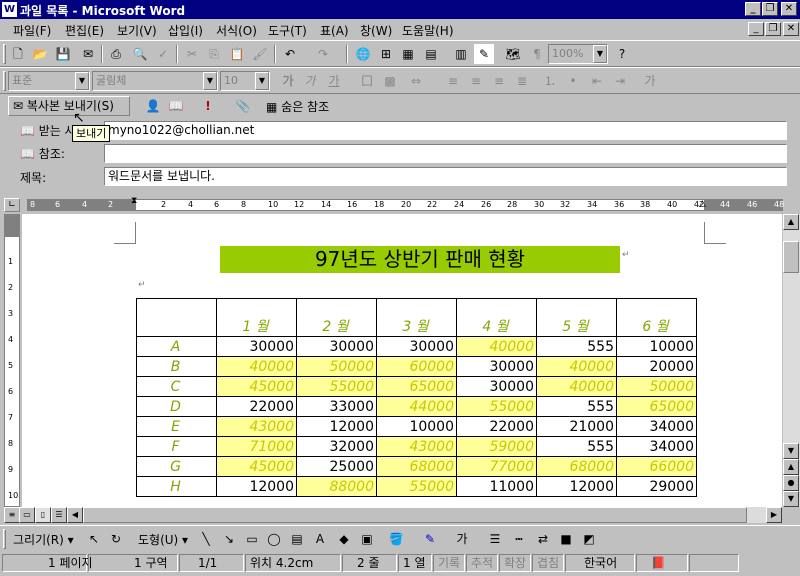 Image resolution: width=800 pixels, height=576 pixels. Describe the element at coordinates (756, 29) in the screenshot. I see `doc-minimize-button: _` at that location.